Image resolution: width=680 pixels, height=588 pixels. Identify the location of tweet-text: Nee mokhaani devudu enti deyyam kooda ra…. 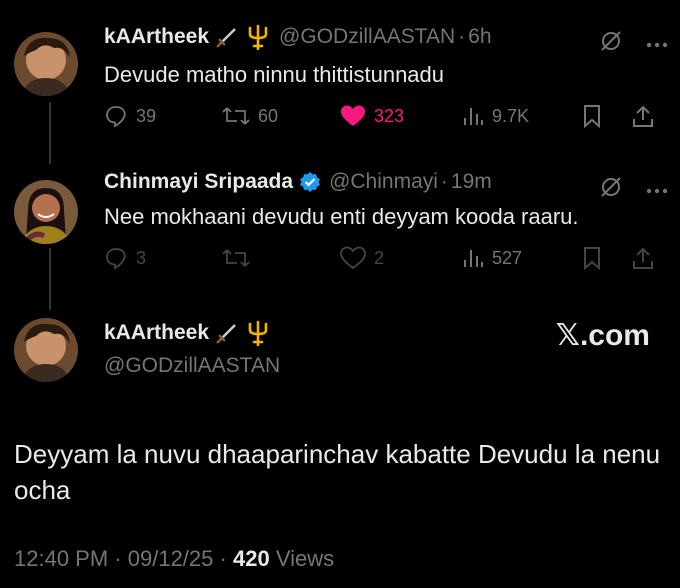
(341, 216).